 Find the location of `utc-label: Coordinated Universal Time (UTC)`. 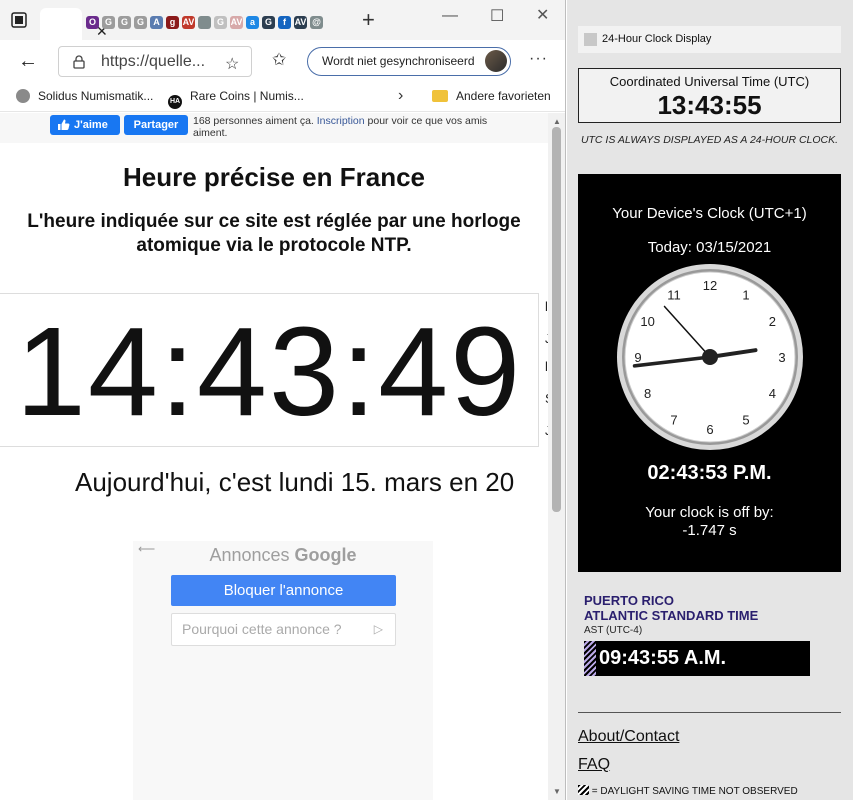

utc-label: Coordinated Universal Time (UTC) is located at coordinates (709, 81).